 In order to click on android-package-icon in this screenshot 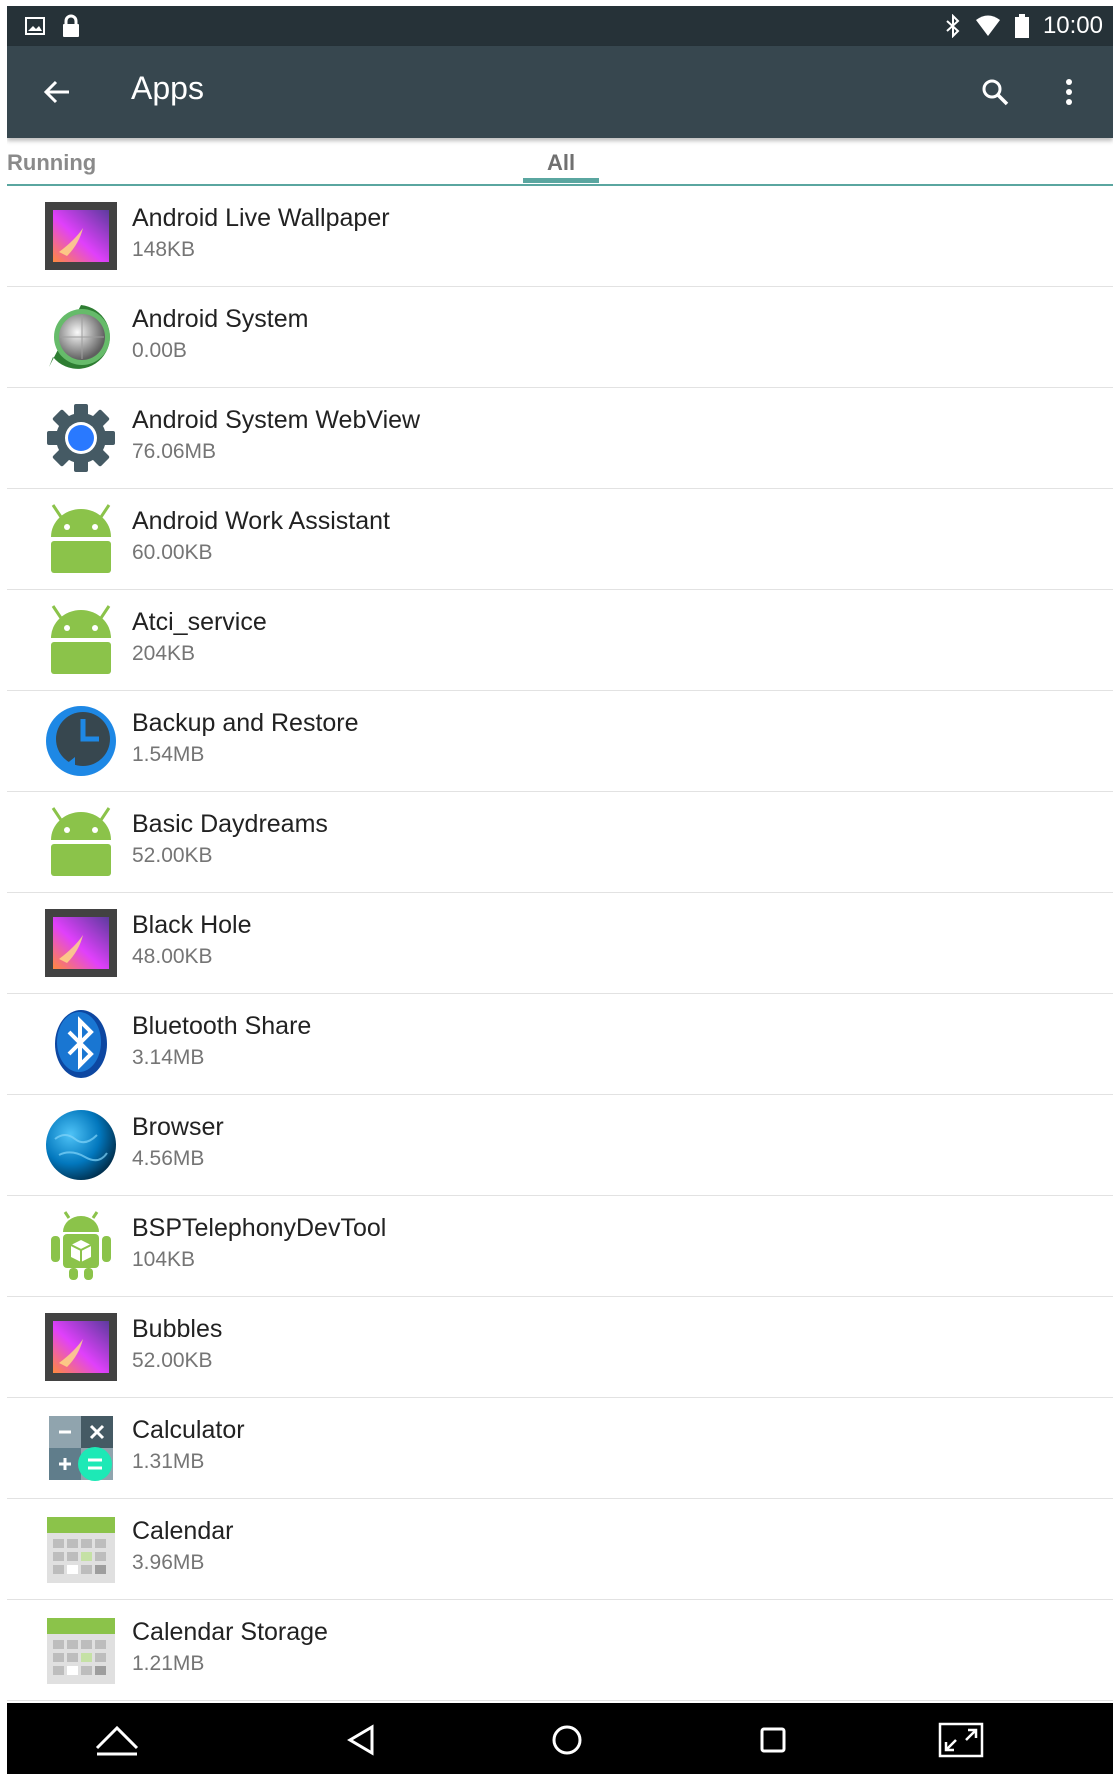, I will do `click(81, 1245)`.